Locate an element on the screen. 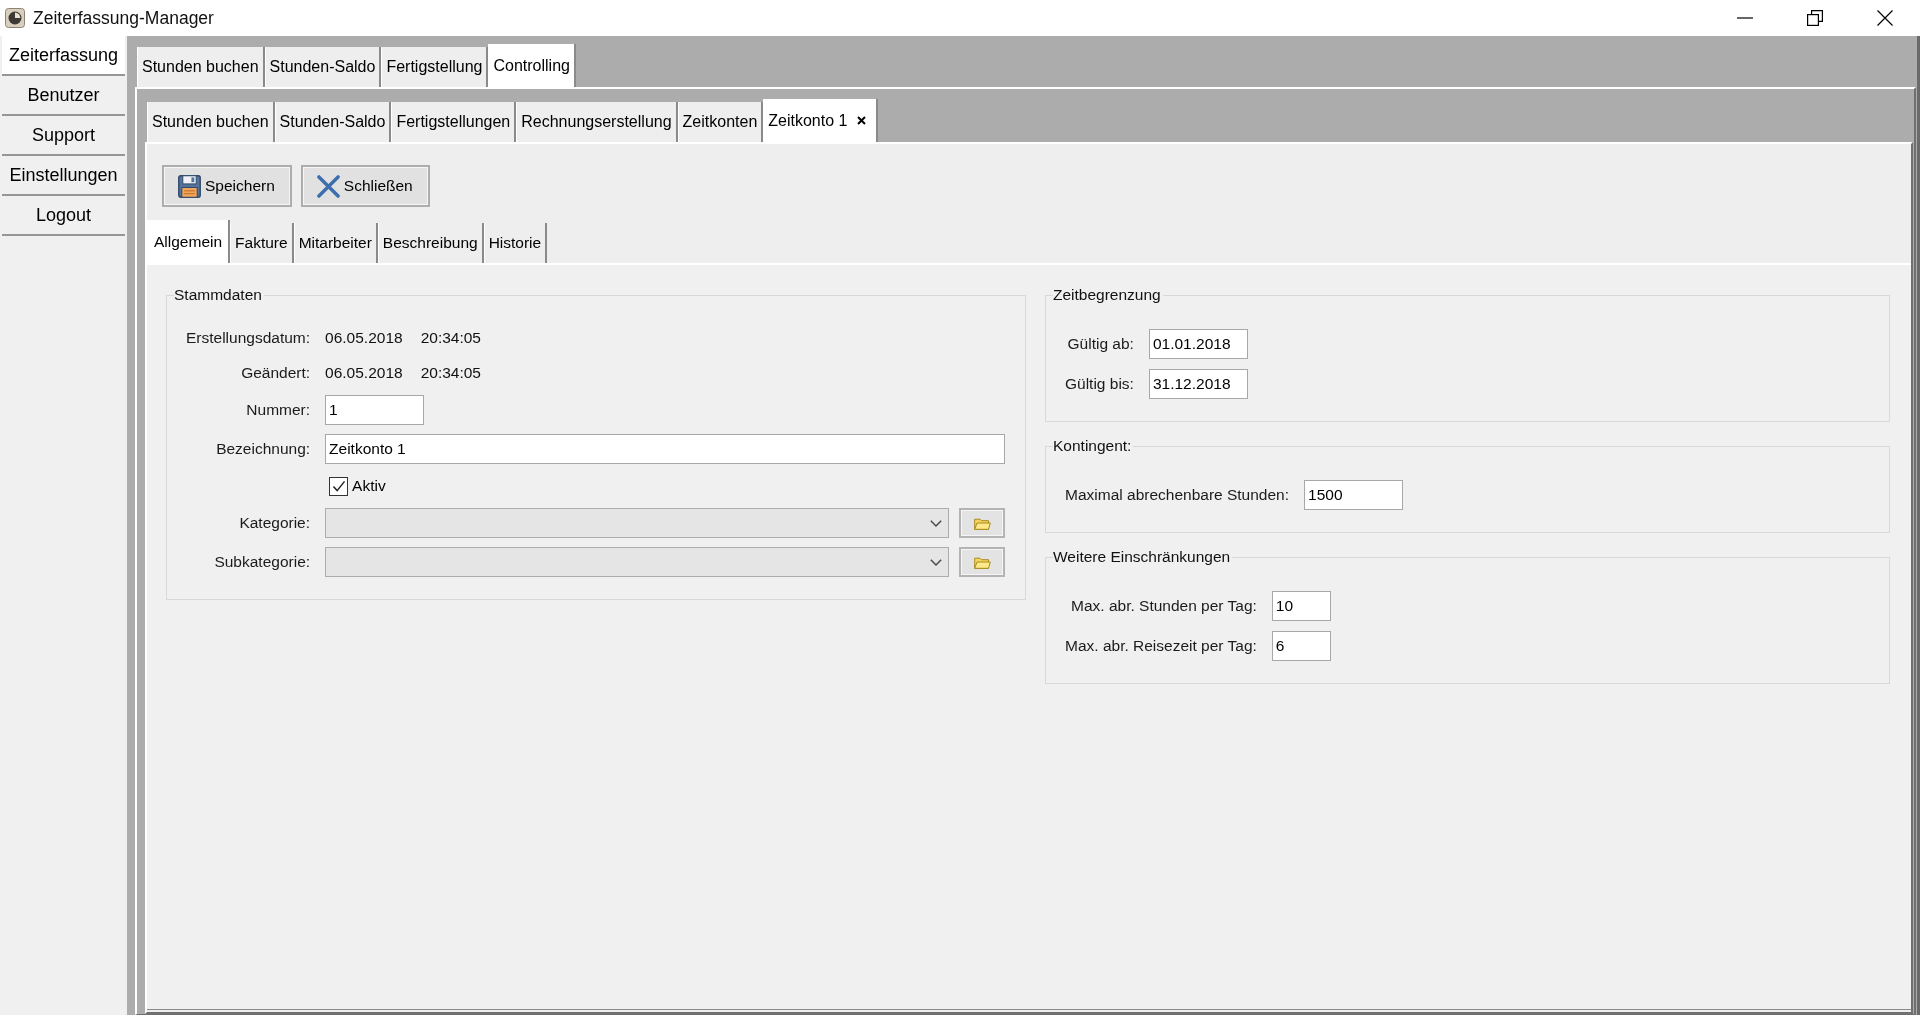 This screenshot has height=1015, width=1920. field-label: Gültig bis: is located at coordinates (1099, 384).